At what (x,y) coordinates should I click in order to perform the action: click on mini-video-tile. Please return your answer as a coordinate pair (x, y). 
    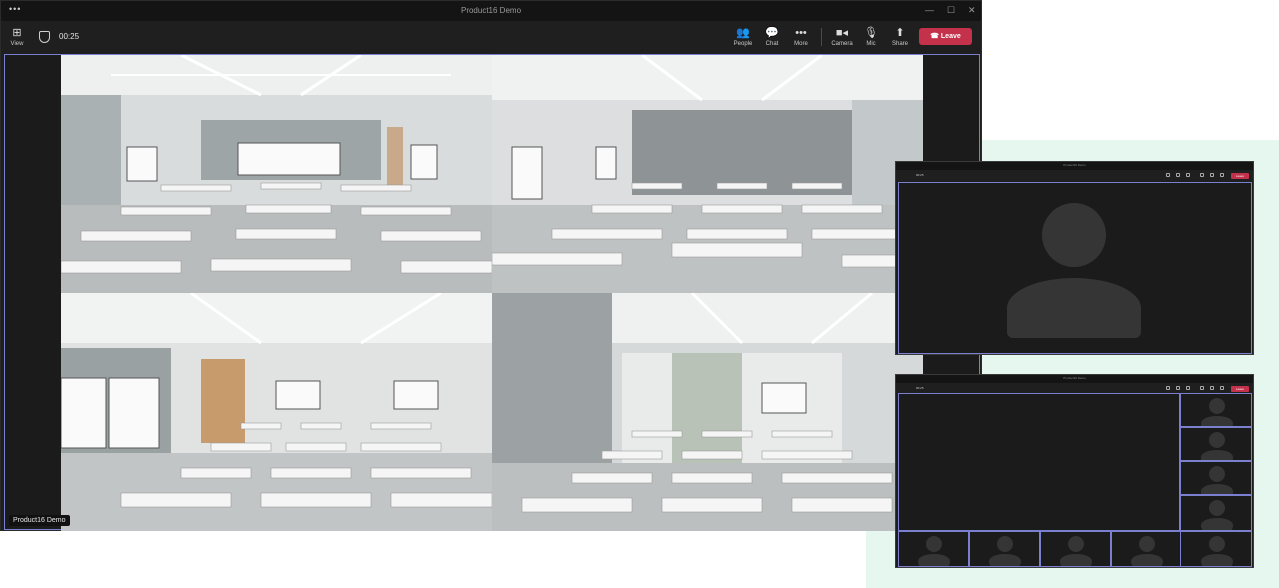
    Looking at the image, I should click on (1075, 268).